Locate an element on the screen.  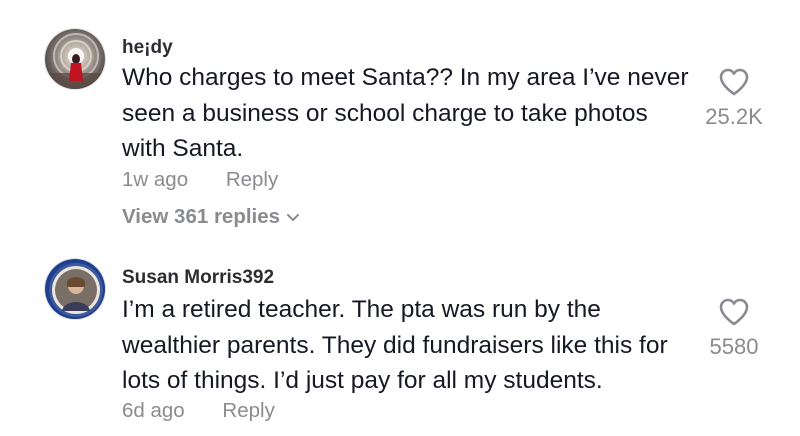
comment-meta: 6d ago Reply is located at coordinates (198, 411).